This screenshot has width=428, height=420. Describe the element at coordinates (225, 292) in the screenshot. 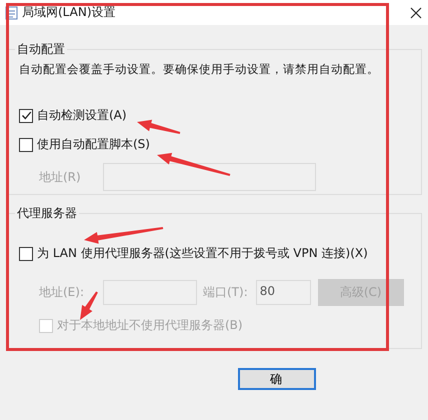

I see `field-label: 端口(T):` at that location.